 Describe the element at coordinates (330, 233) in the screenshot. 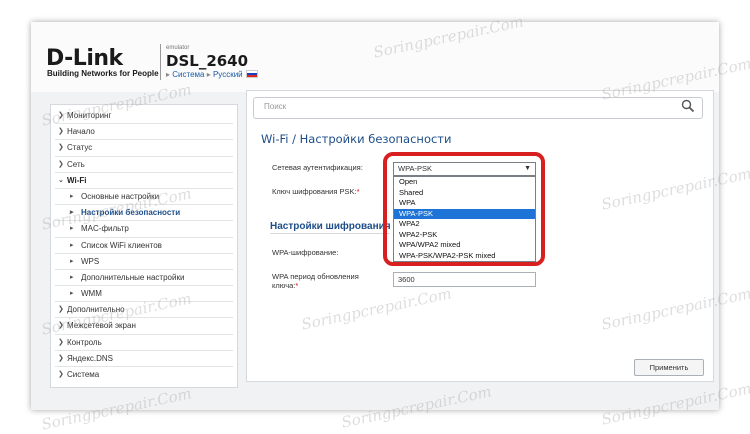

I see `section-divider` at that location.